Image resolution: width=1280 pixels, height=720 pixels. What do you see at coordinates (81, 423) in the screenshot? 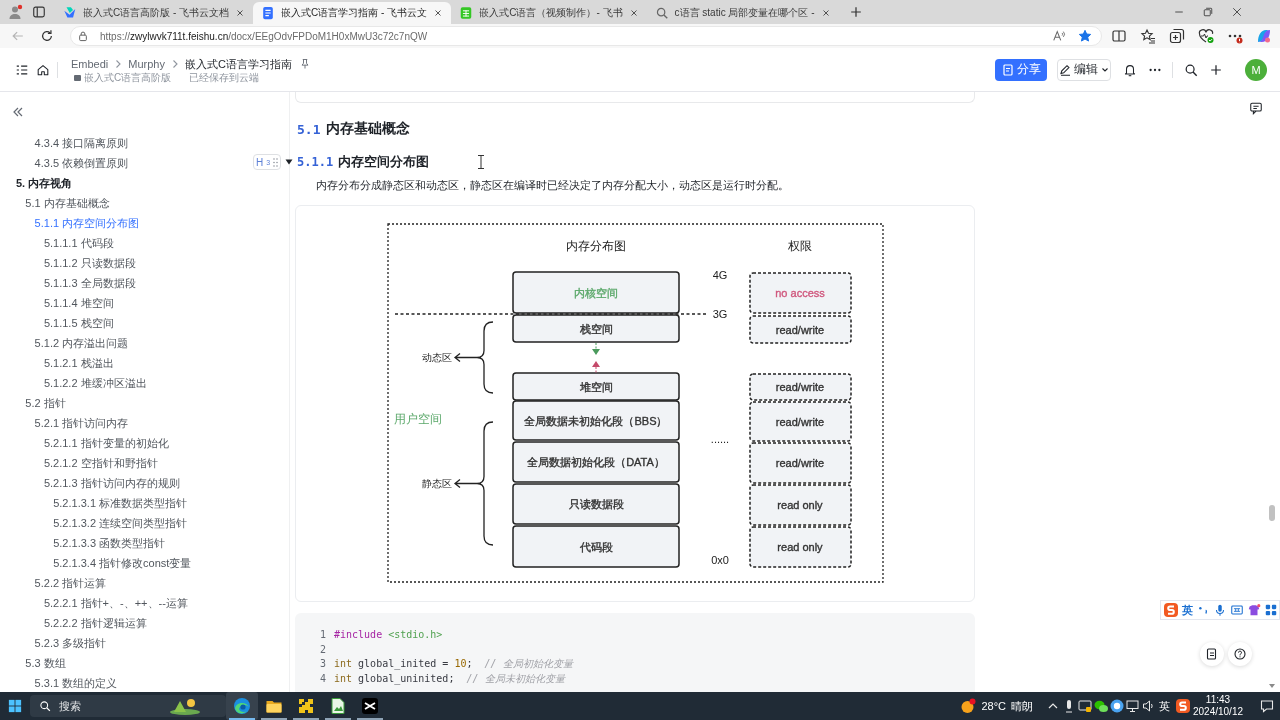
I see `toc-item: 5.2.1 指针访问内存` at bounding box center [81, 423].